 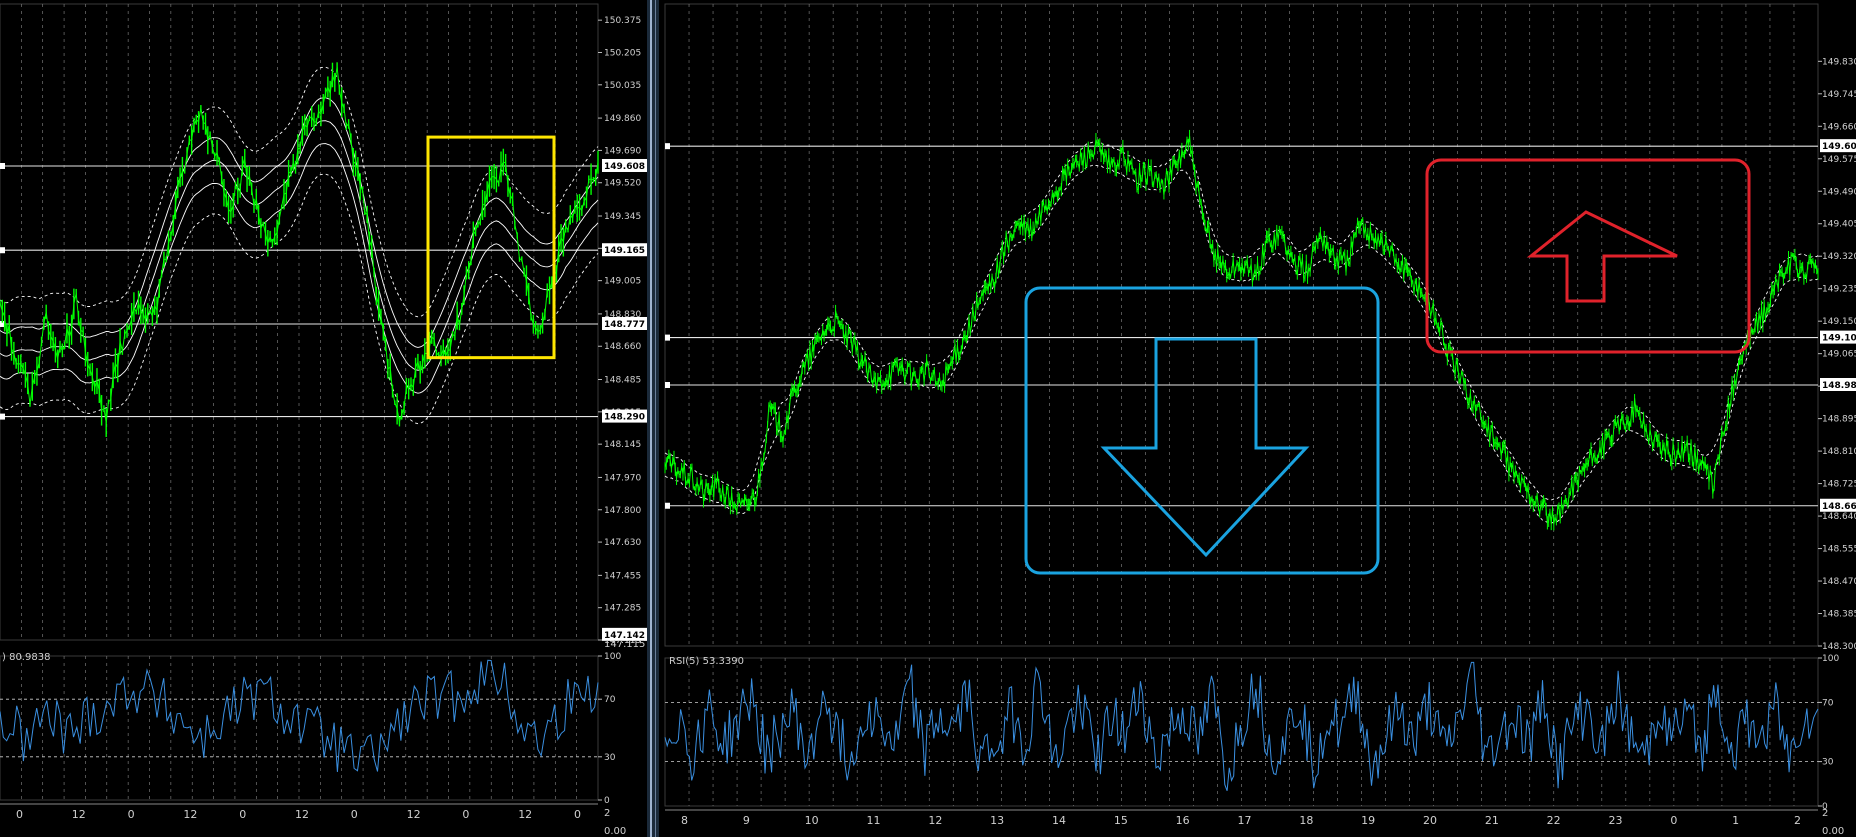 I want to click on x-tick-label: 18, so click(x=1306, y=820).